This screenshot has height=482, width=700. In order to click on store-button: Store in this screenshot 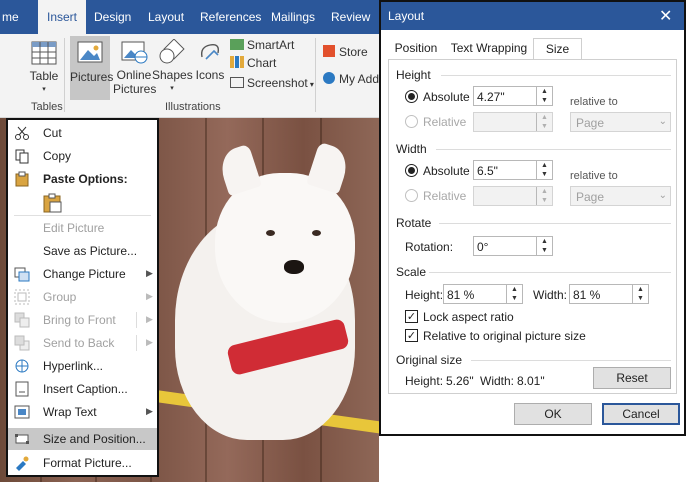, I will do `click(345, 52)`.